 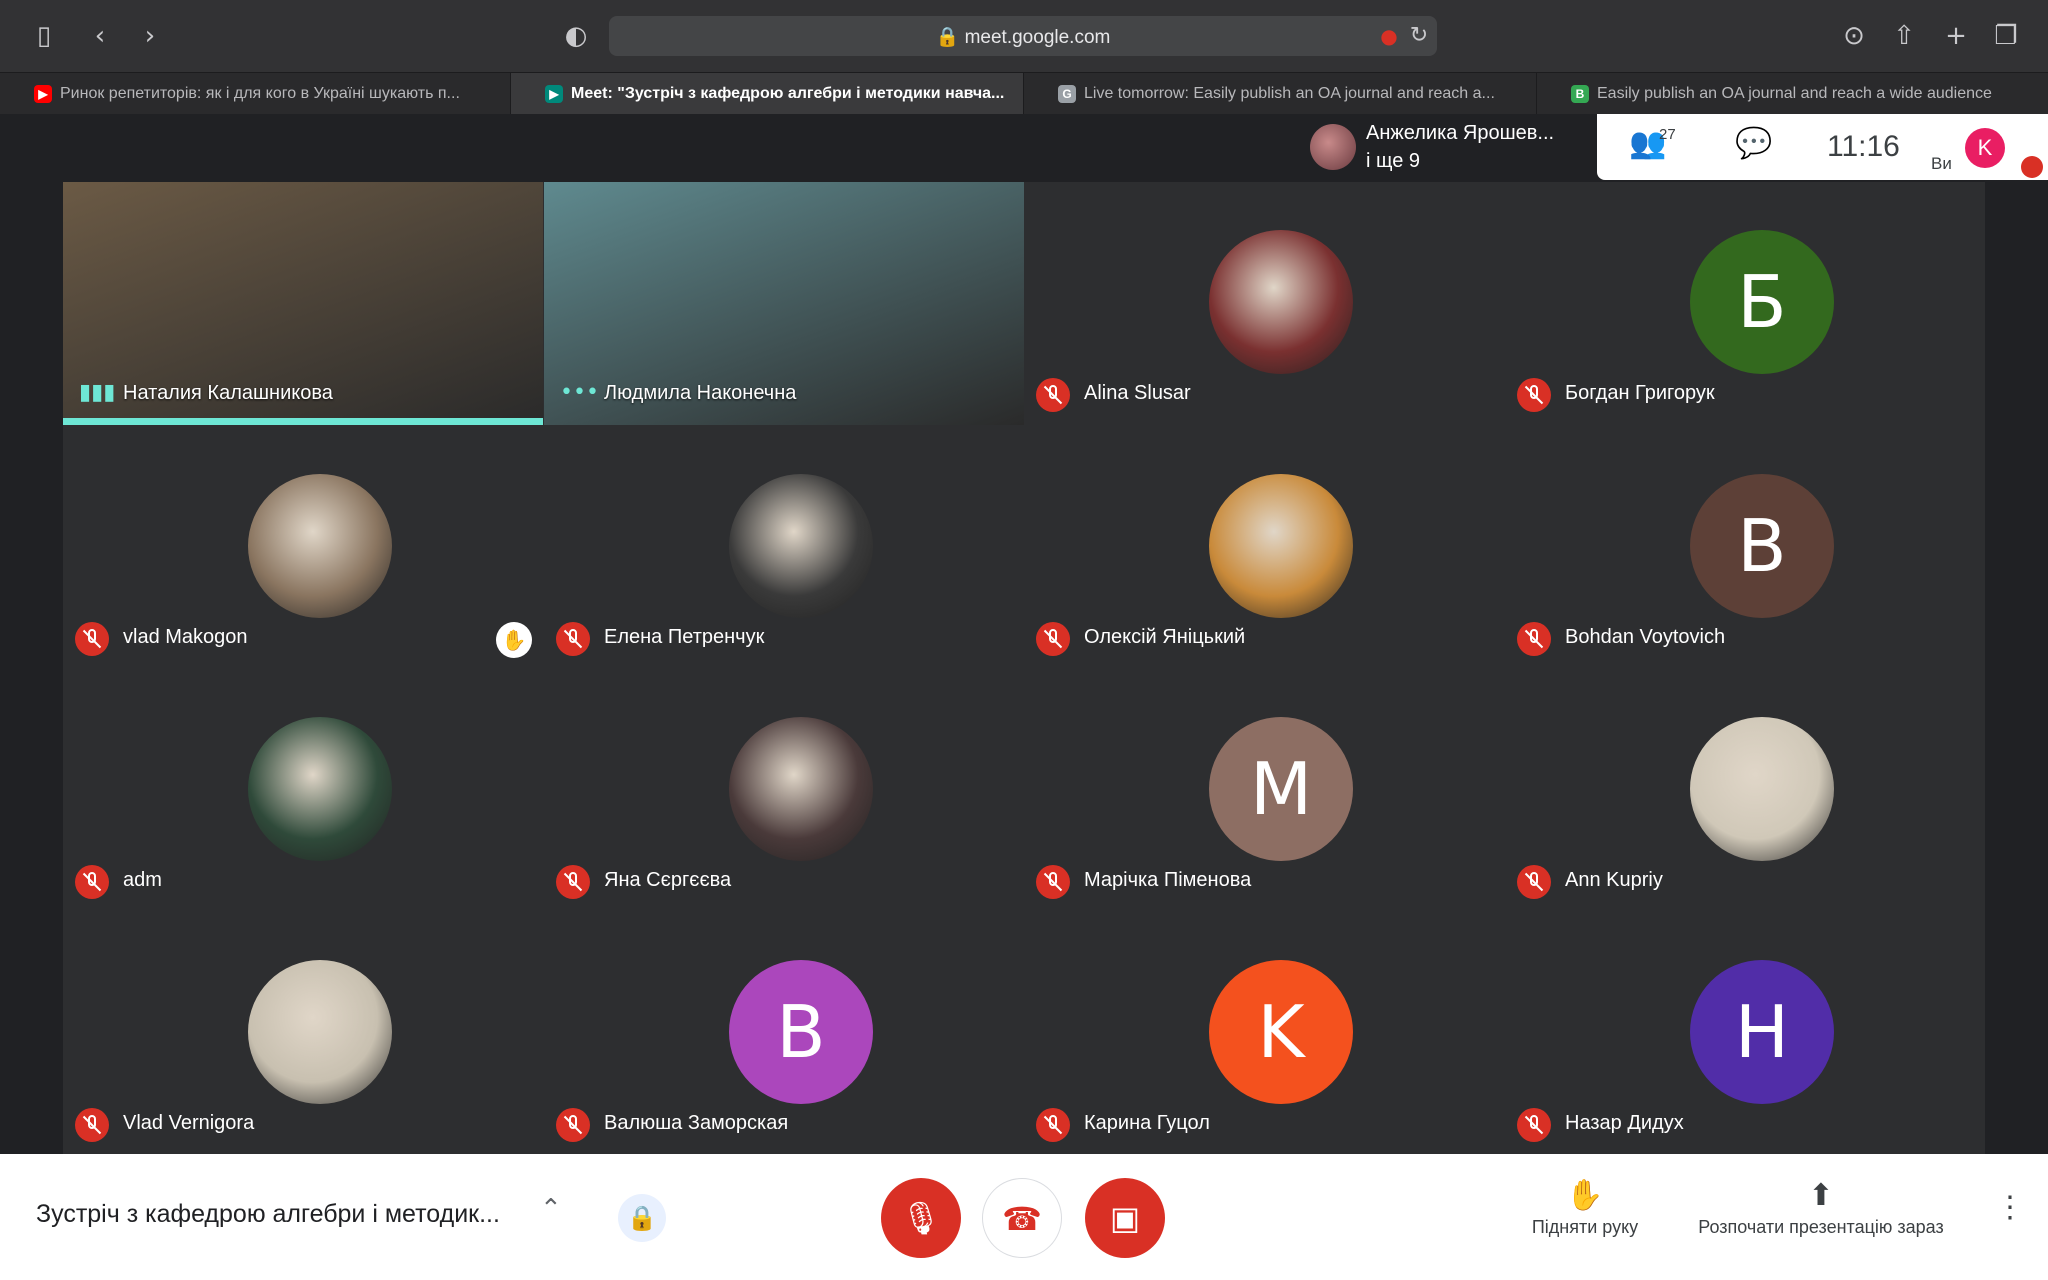 I want to click on new-tab-icon: +, so click(x=1956, y=36).